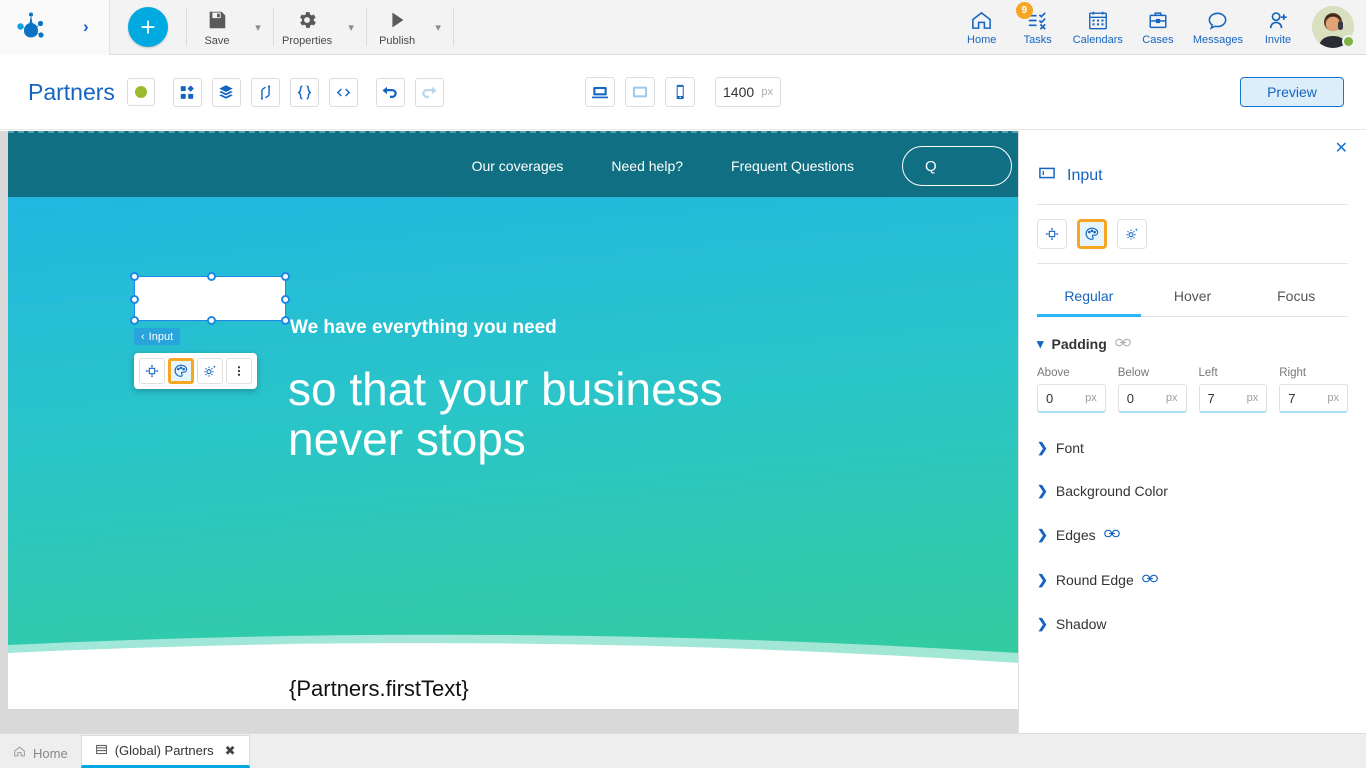  Describe the element at coordinates (134, 320) in the screenshot. I see `resize-handle-sw` at that location.